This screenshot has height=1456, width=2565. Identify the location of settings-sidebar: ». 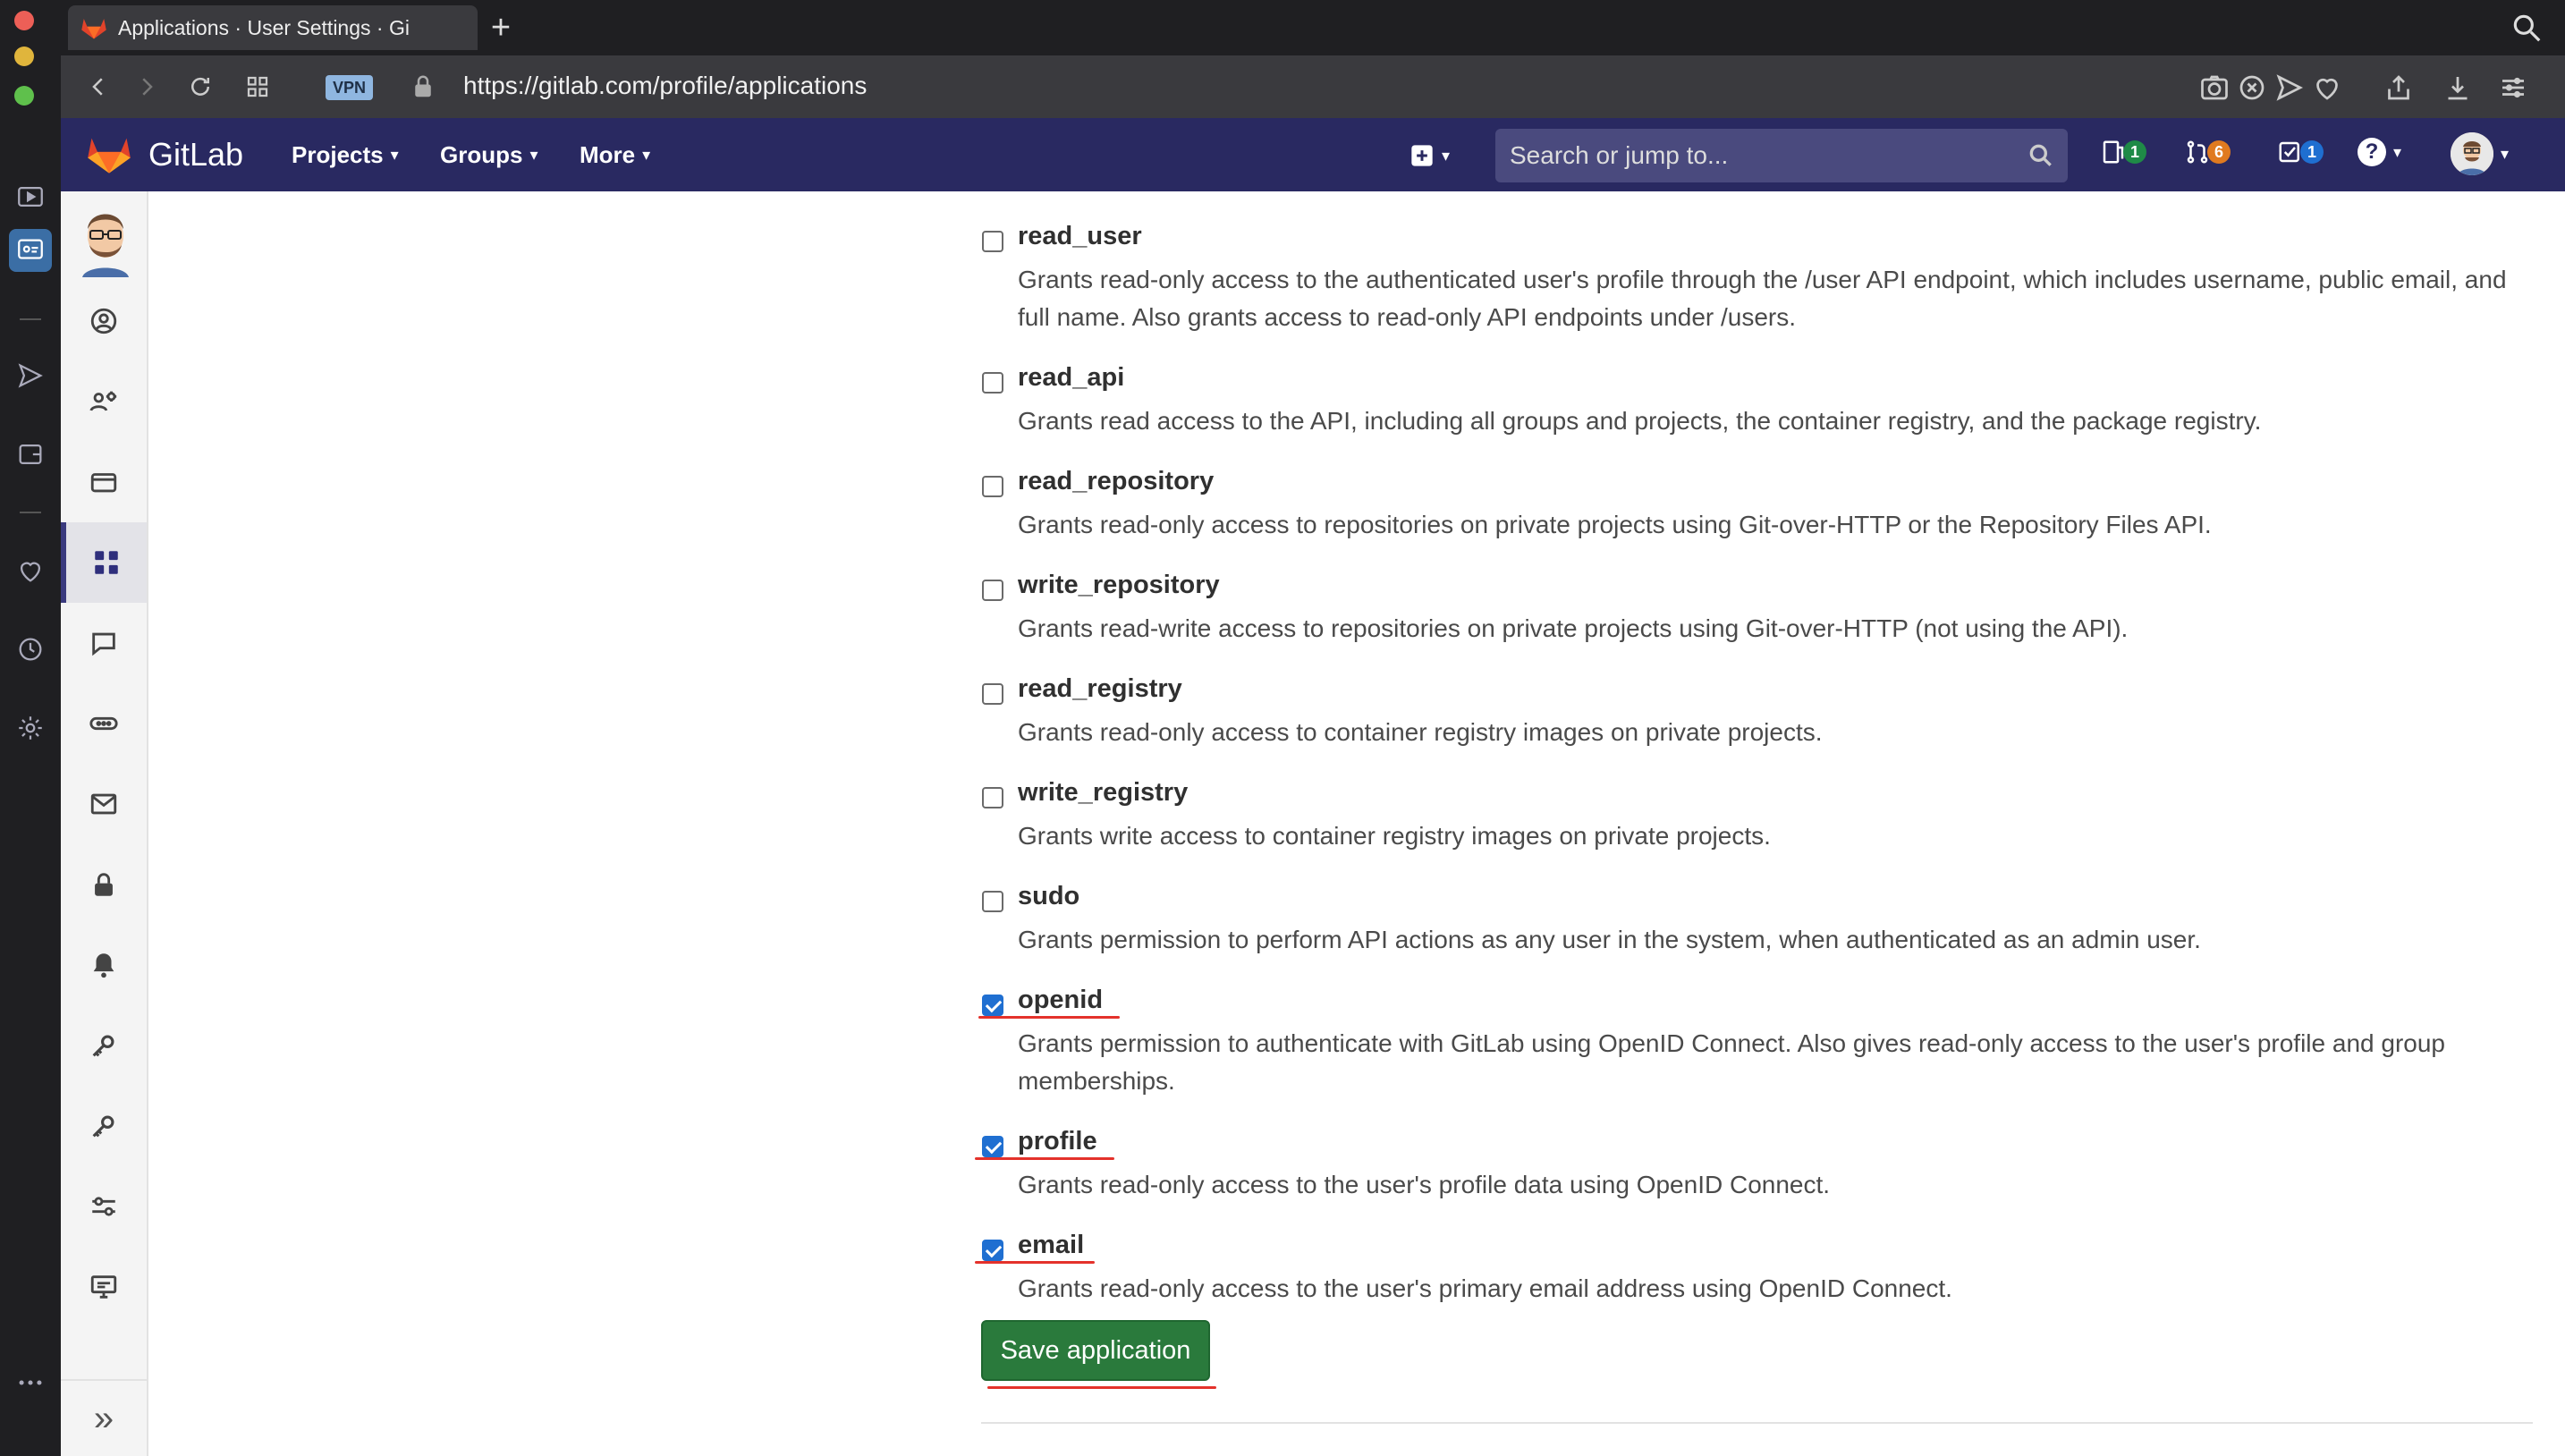
(104, 823).